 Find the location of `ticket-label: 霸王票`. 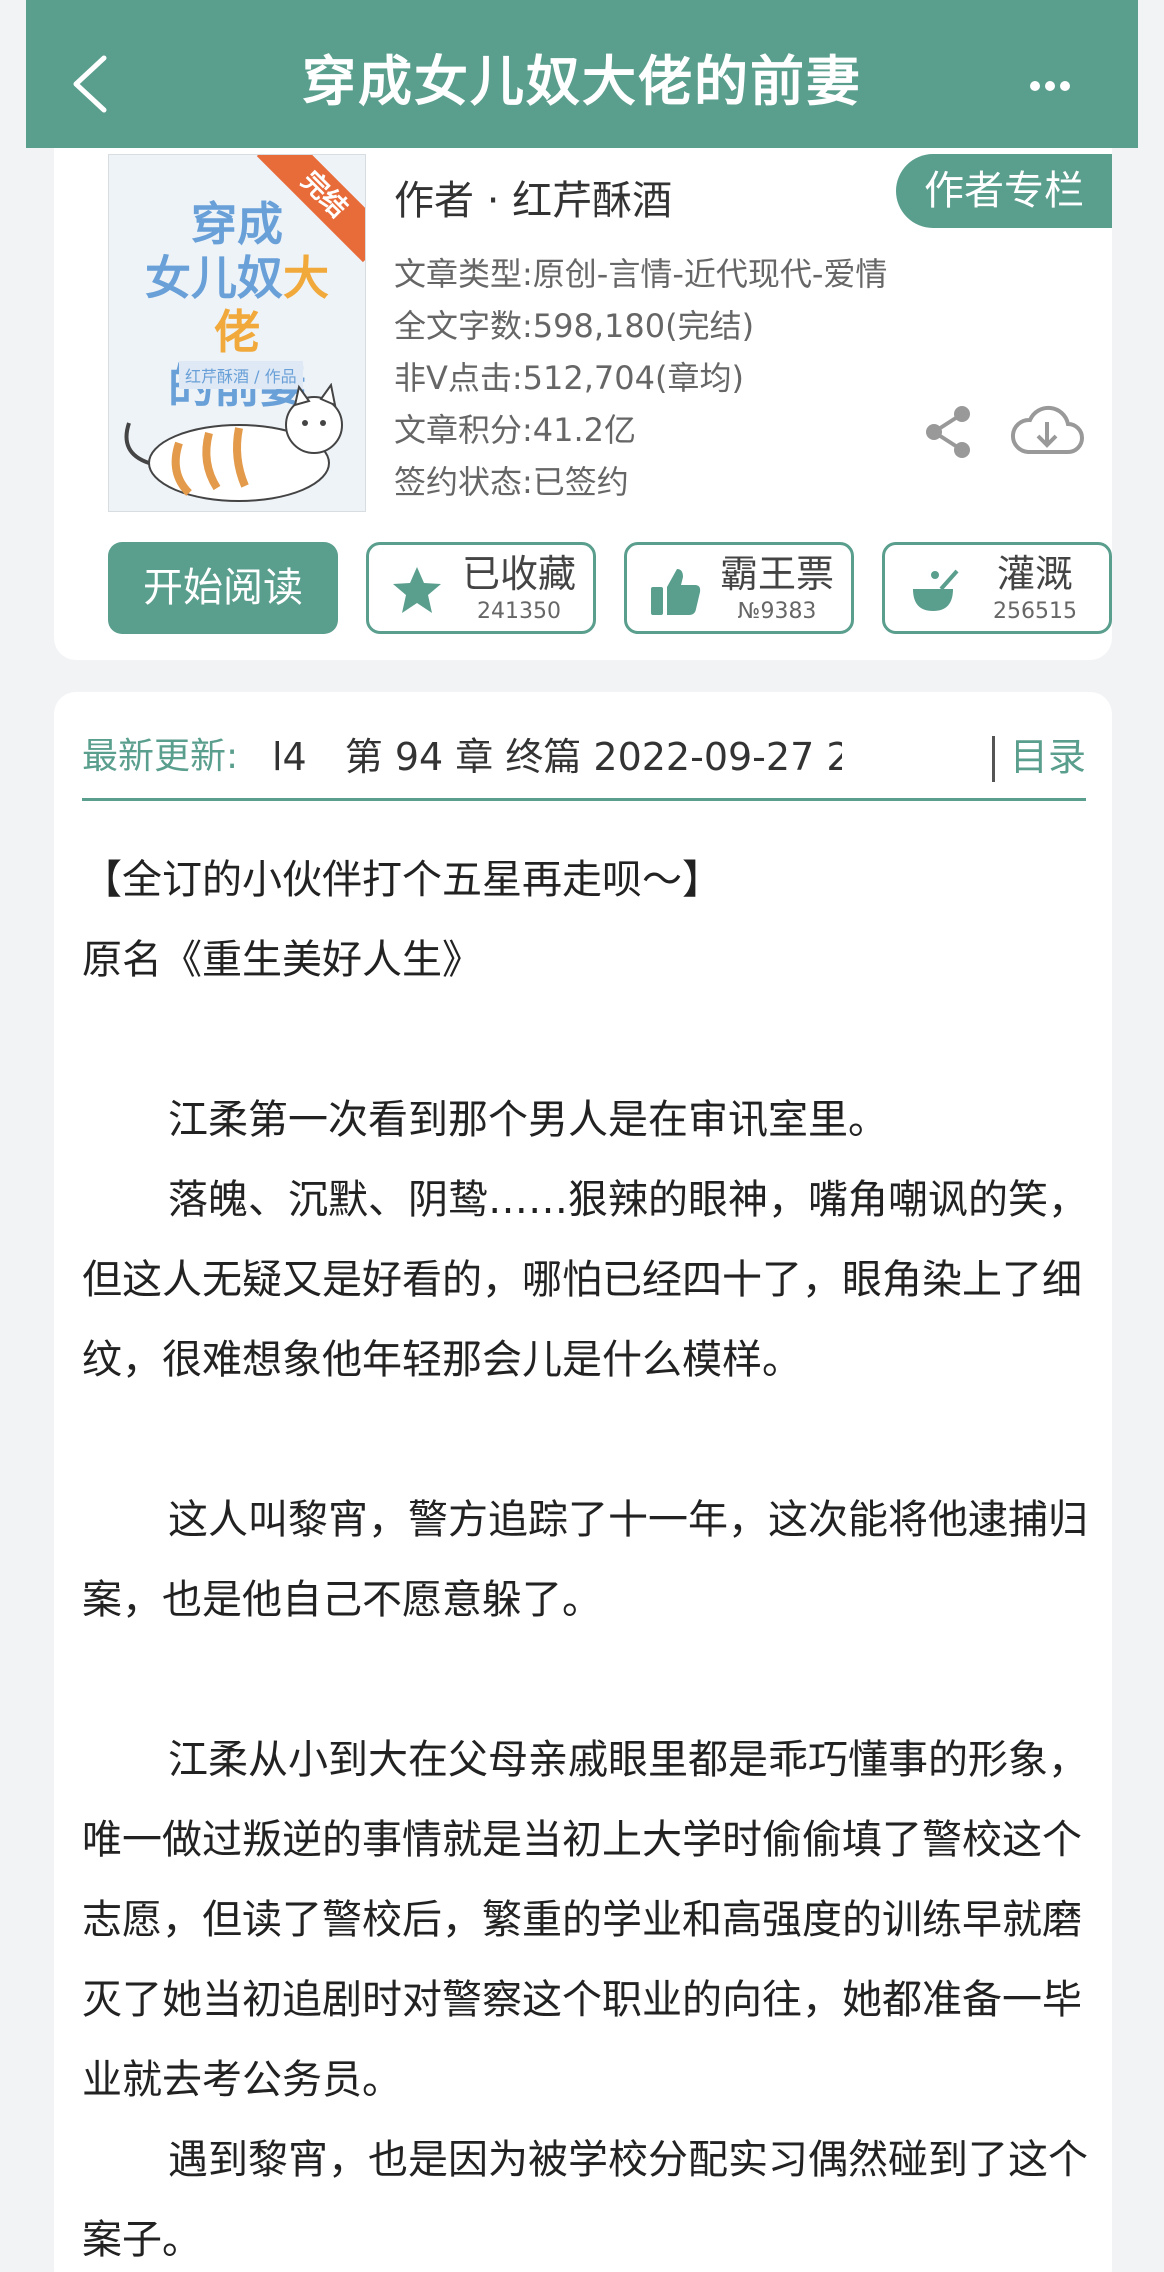

ticket-label: 霸王票 is located at coordinates (776, 574).